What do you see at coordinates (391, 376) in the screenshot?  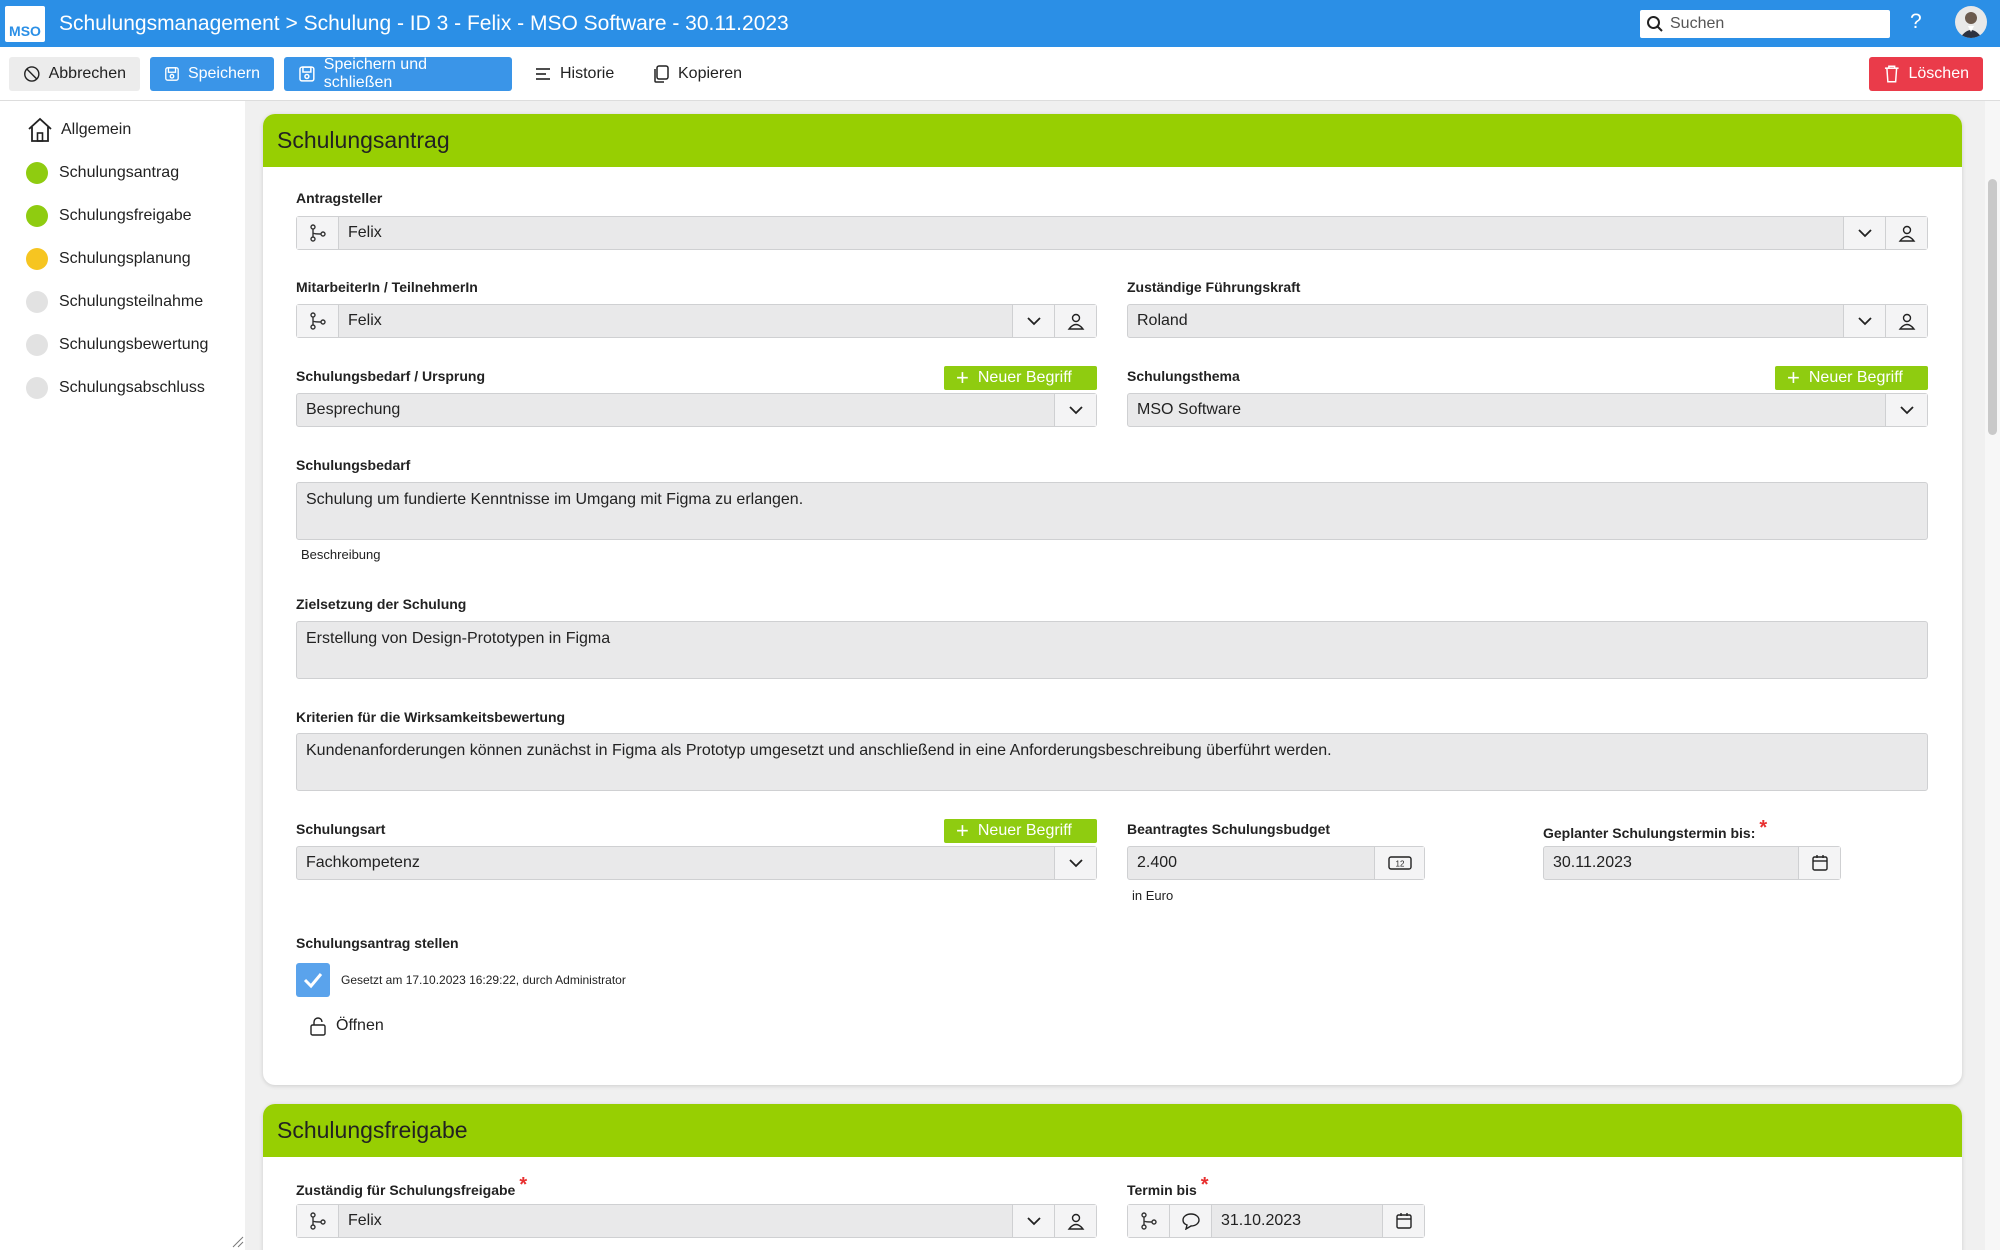 I see `bedarf-ursprung-label: Schulungsbedarf / Ursprung` at bounding box center [391, 376].